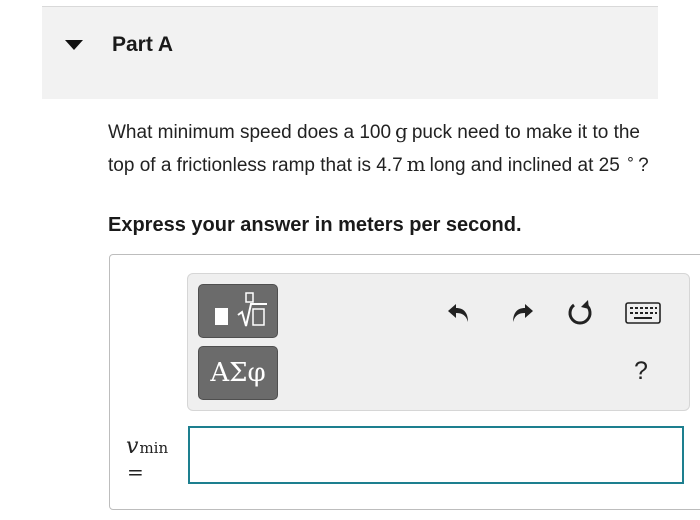  I want to click on undo-icon, so click(458, 313).